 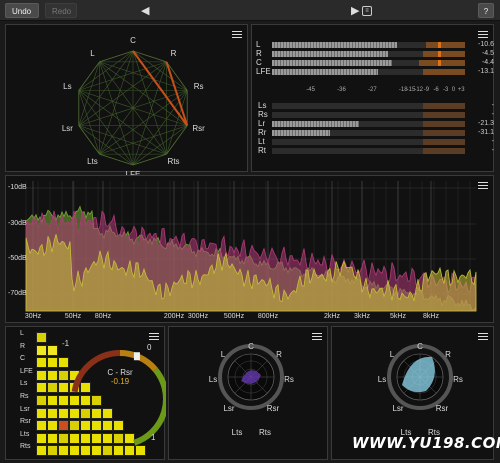 I want to click on meter-label: Ls, so click(x=262, y=105).